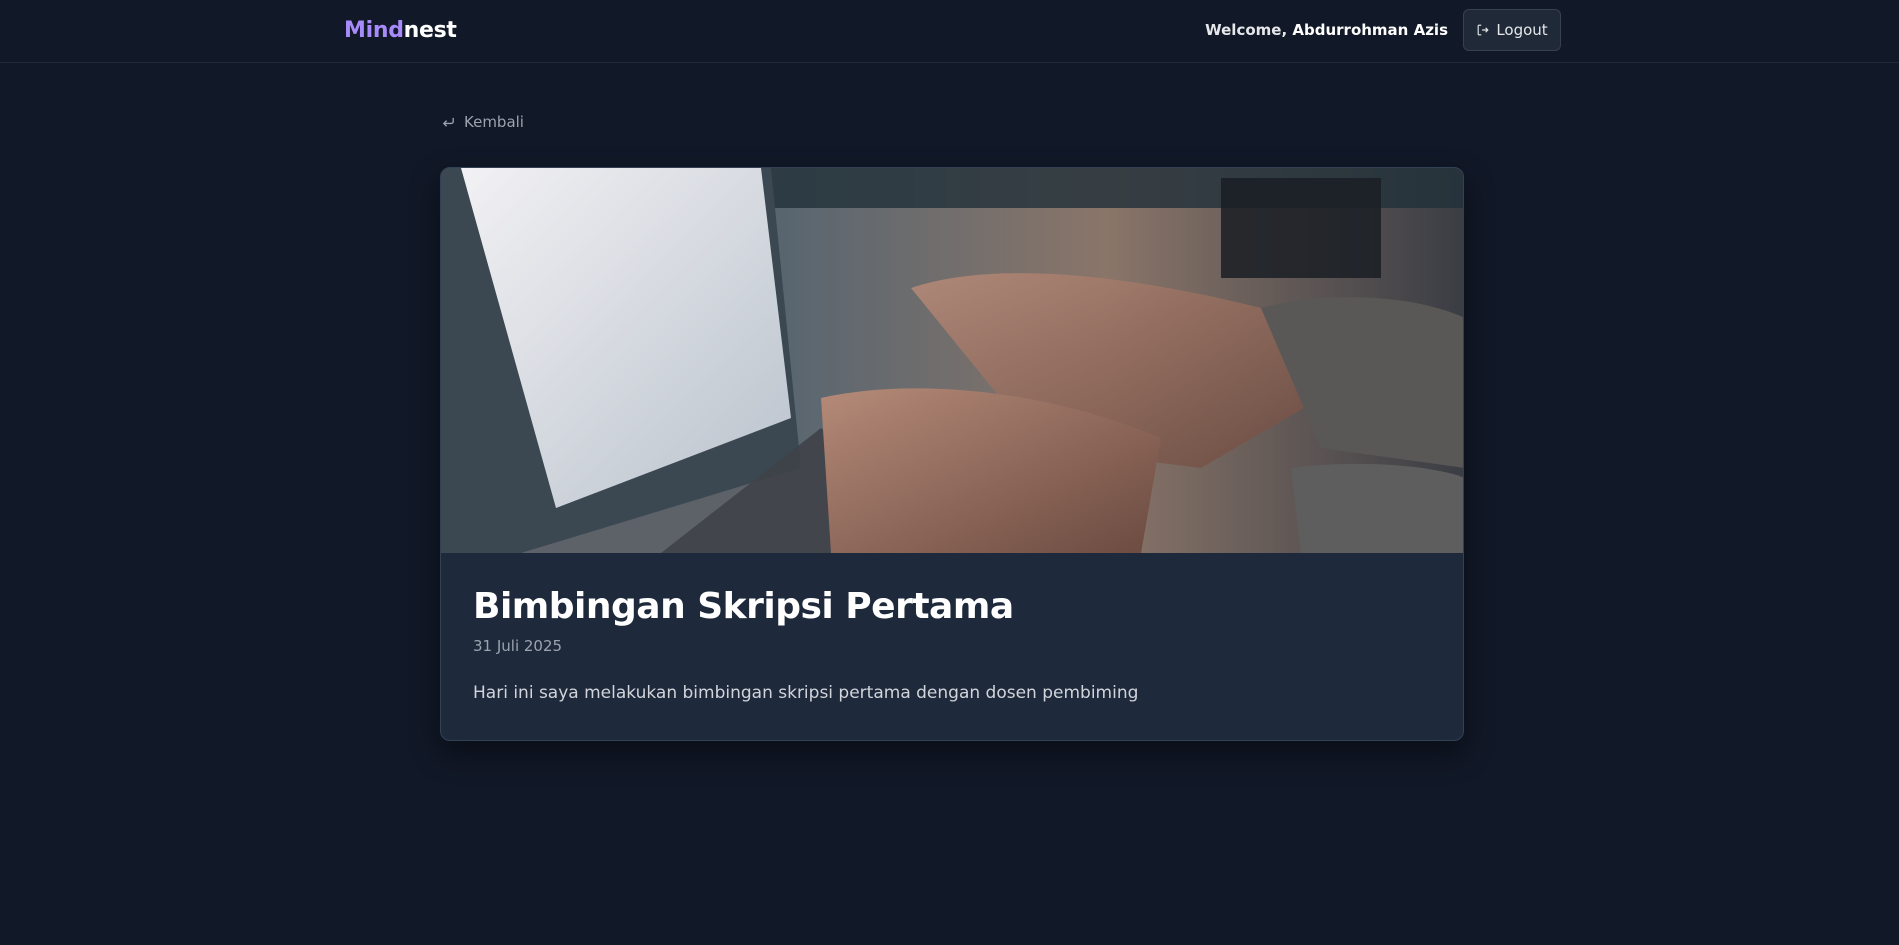  Describe the element at coordinates (430, 30) in the screenshot. I see `logo-text-nest: nest` at that location.